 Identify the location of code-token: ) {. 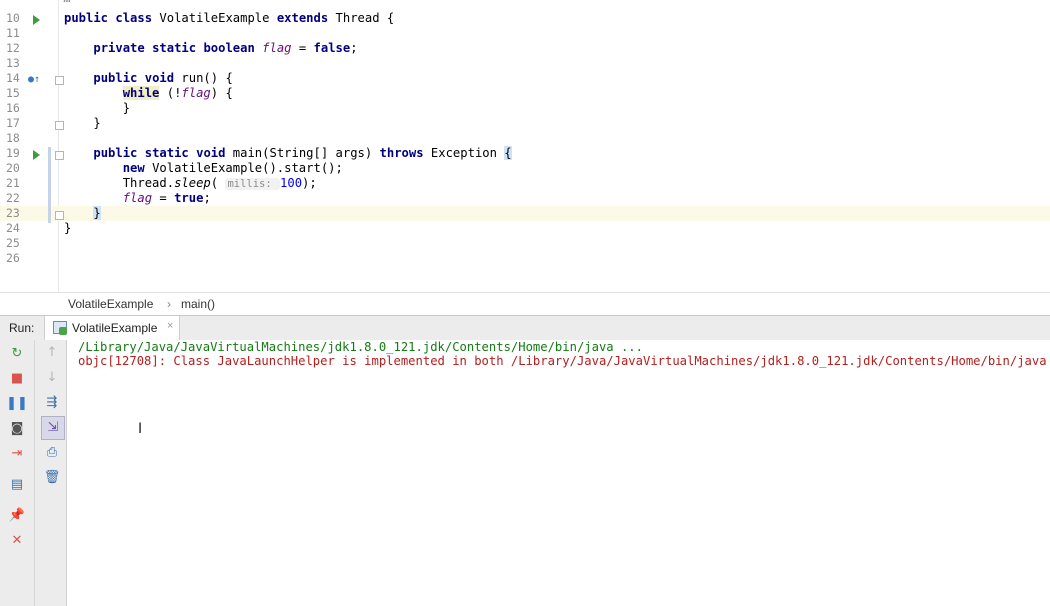
(221, 93).